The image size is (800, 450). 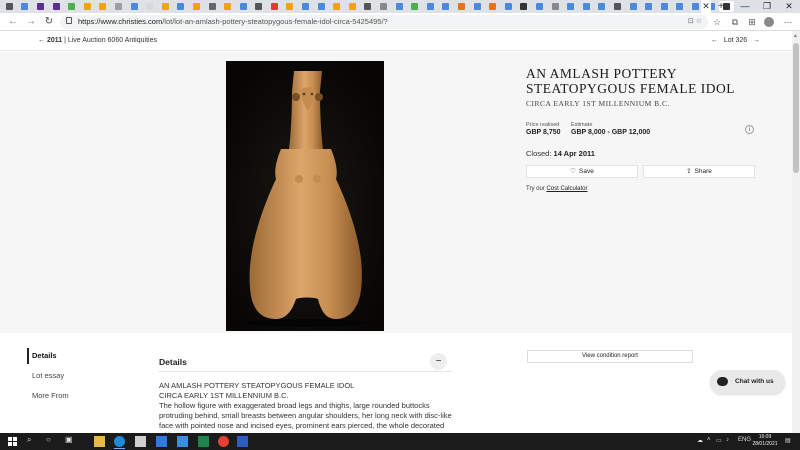 What do you see at coordinates (709, 440) in the screenshot?
I see `tray-expand-icon: ˄` at bounding box center [709, 440].